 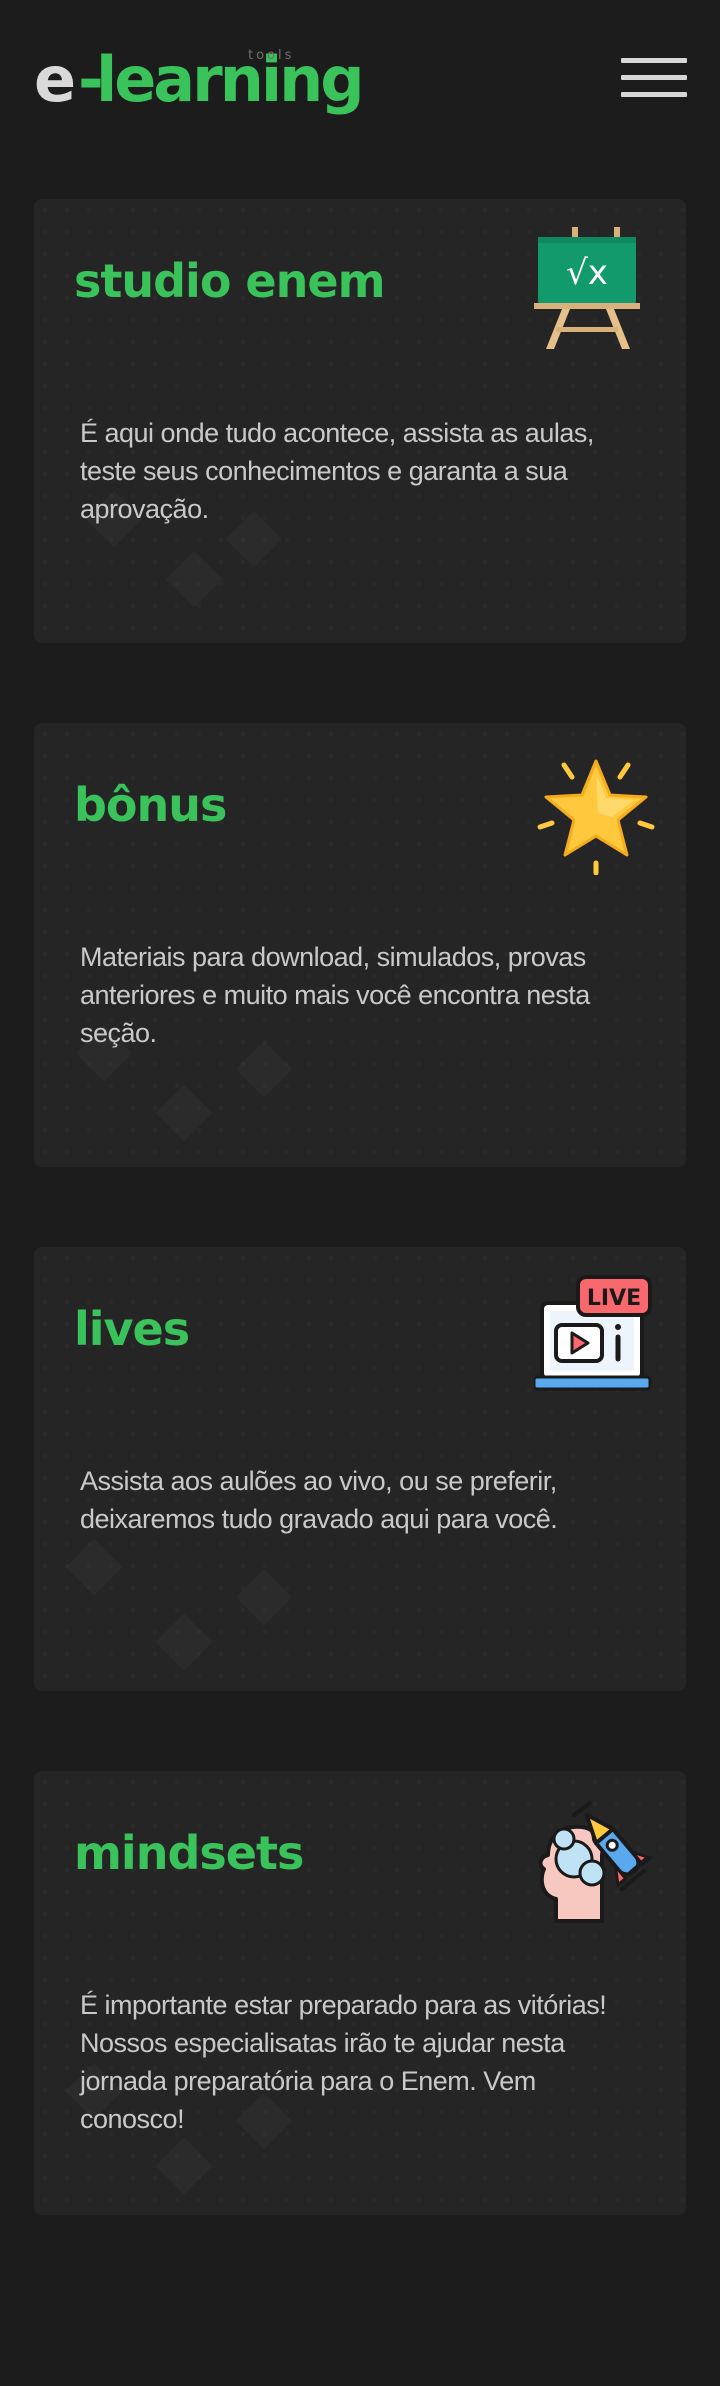 I want to click on header: e - learning tools, so click(x=360, y=85).